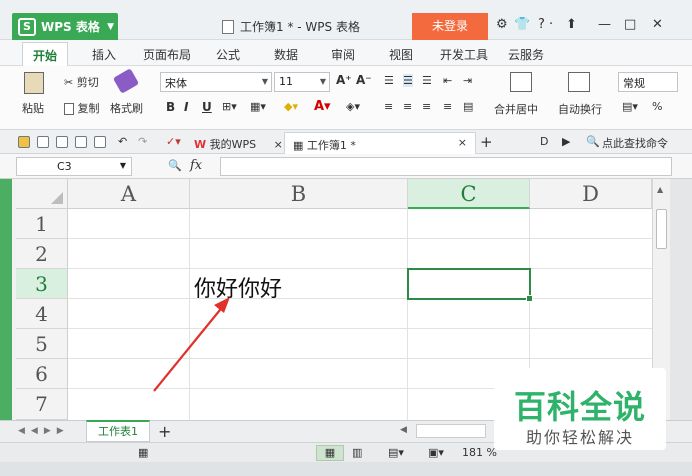  Describe the element at coordinates (426, 106) in the screenshot. I see `align-right-icon: ≡` at that location.